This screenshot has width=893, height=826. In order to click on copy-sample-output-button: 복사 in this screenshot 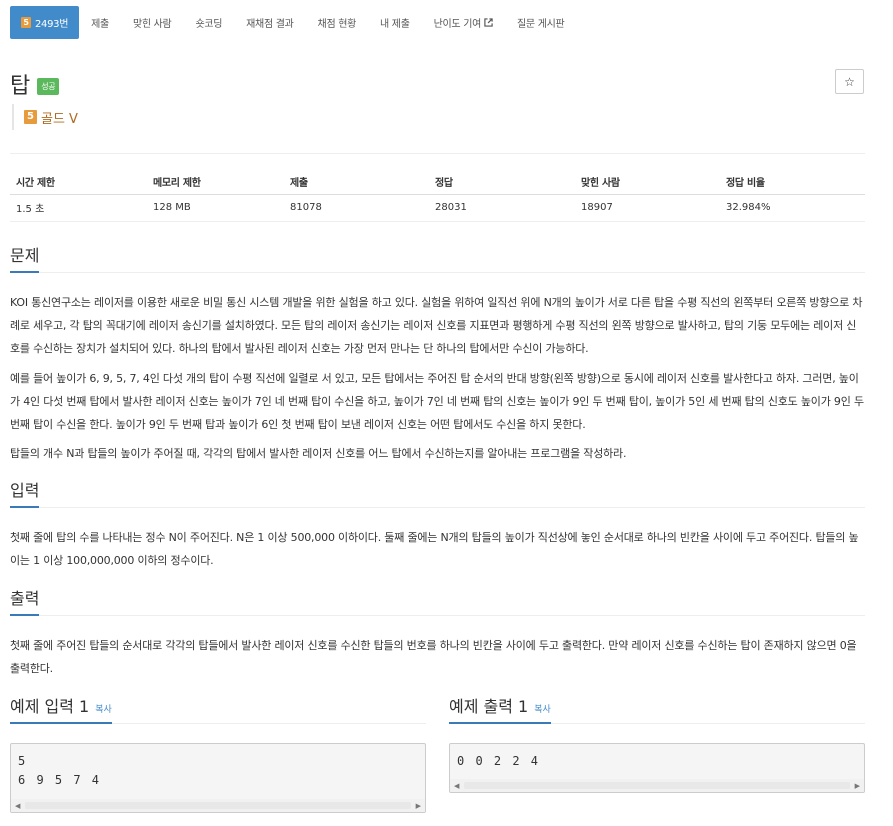, I will do `click(542, 710)`.